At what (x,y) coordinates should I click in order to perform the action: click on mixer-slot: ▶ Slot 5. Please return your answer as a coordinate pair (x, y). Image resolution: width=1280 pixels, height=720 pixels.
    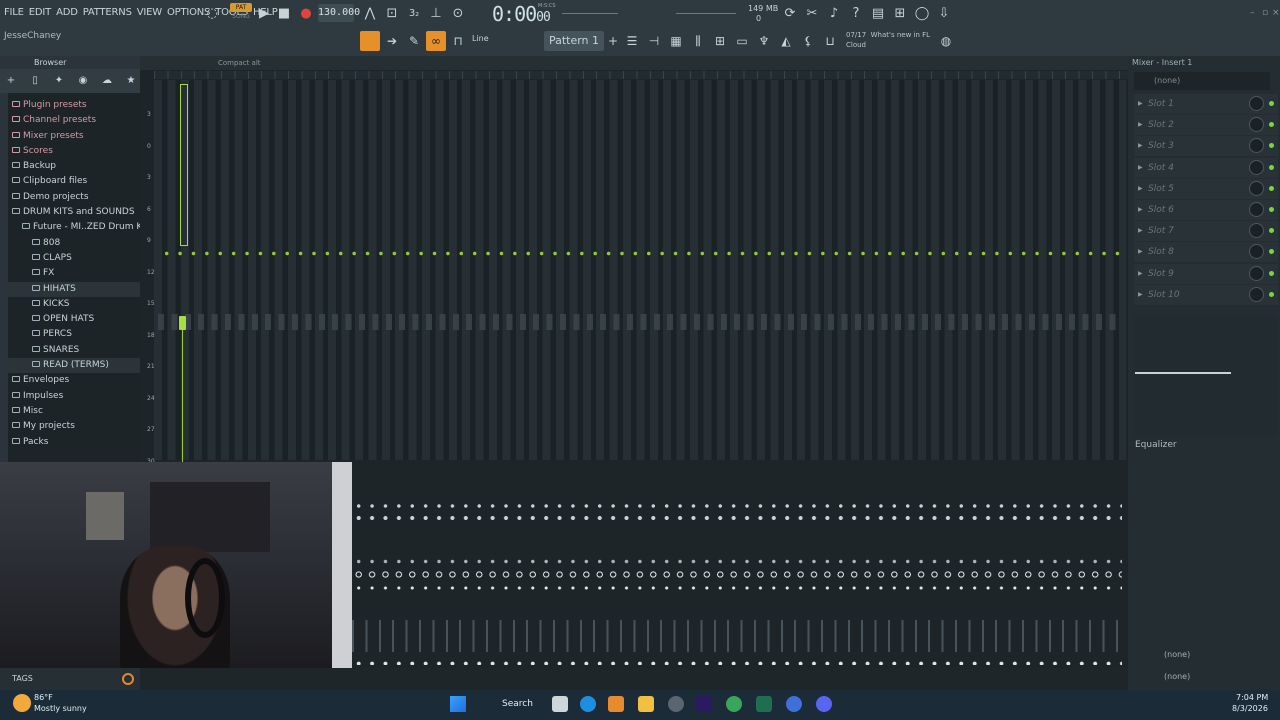
    Looking at the image, I should click on (1206, 188).